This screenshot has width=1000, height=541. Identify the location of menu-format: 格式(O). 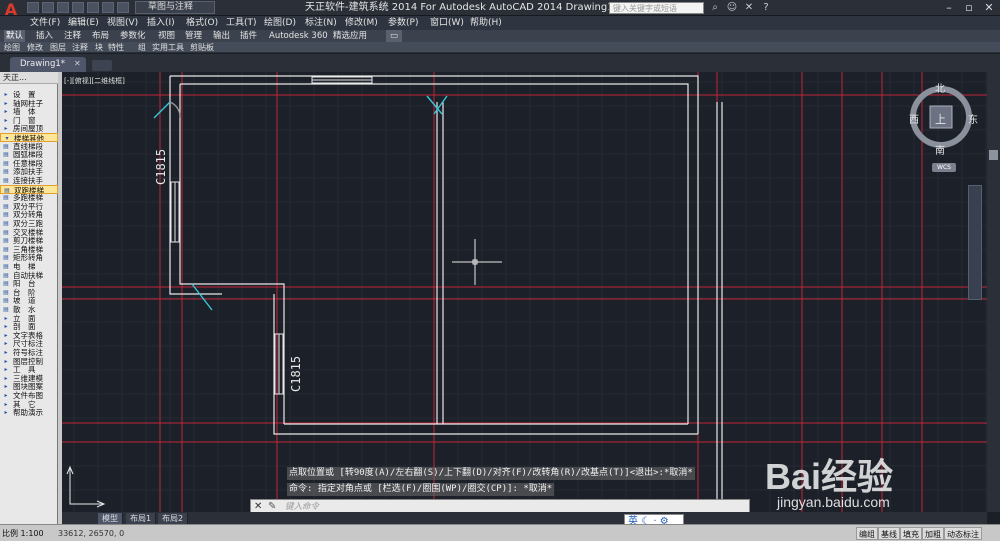
(202, 23).